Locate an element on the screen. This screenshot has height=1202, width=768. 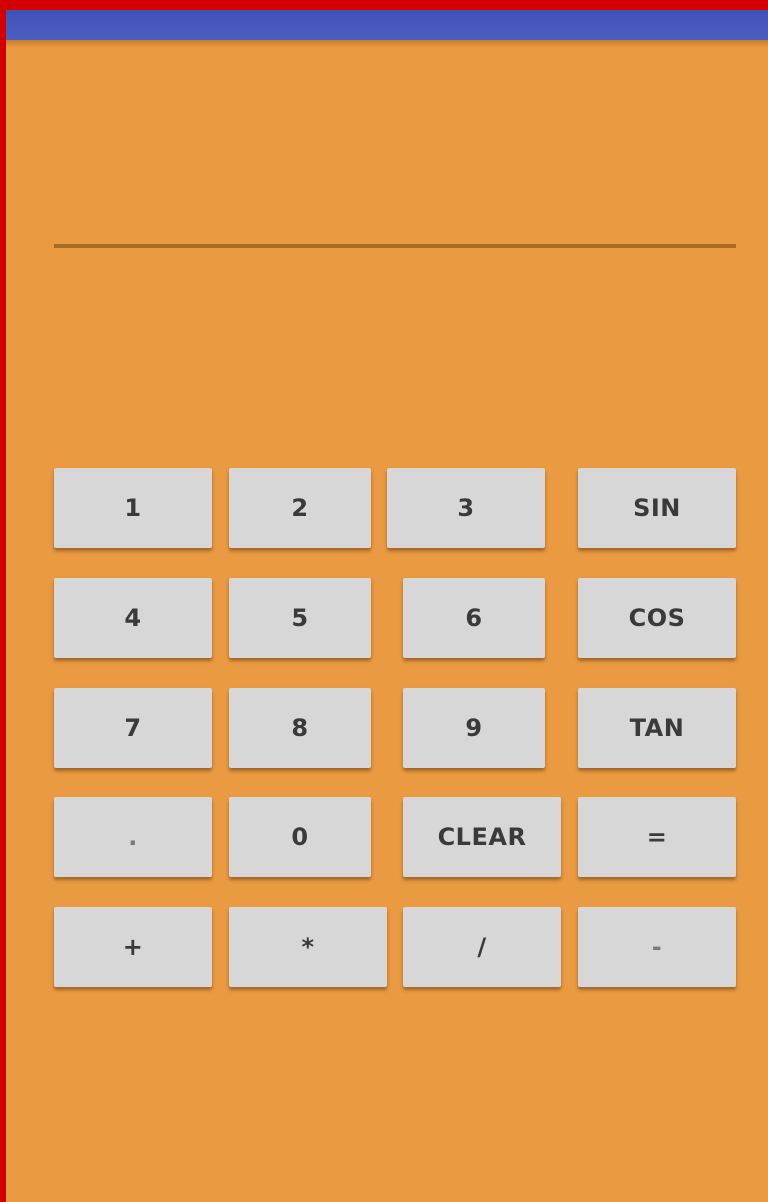
clear-button: CLEAR is located at coordinates (482, 837).